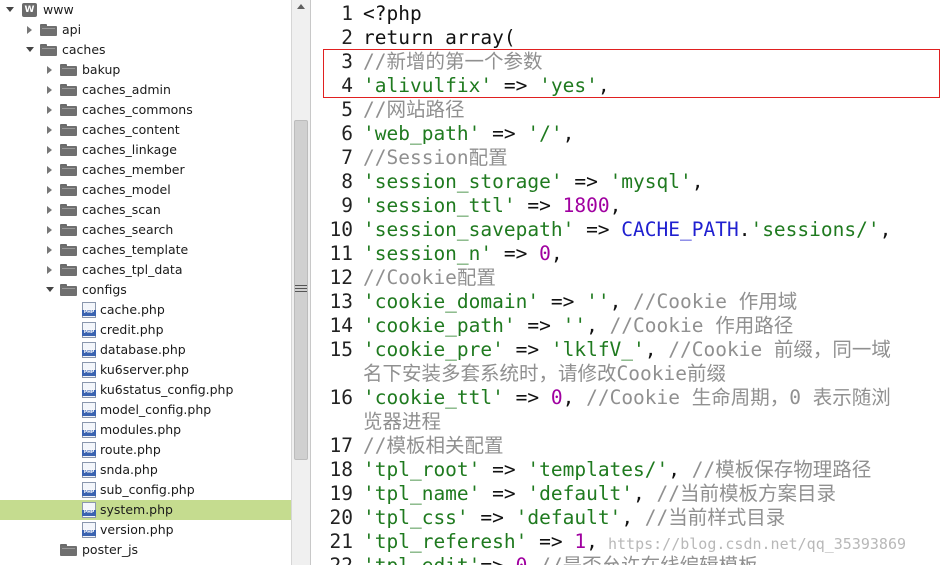 The height and width of the screenshot is (565, 949). I want to click on project-icon: W, so click(29, 10).